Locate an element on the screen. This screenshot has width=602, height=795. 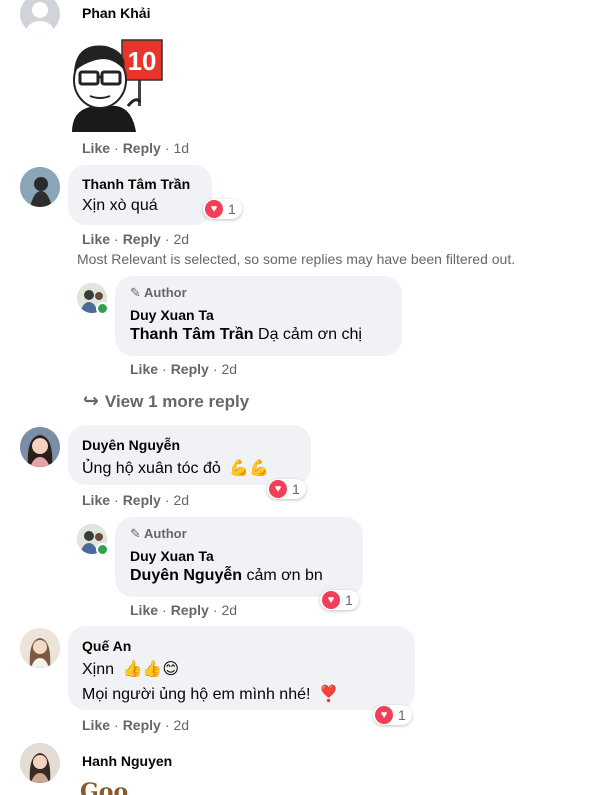
reply-arrow-icon: ↪ is located at coordinates (91, 401).